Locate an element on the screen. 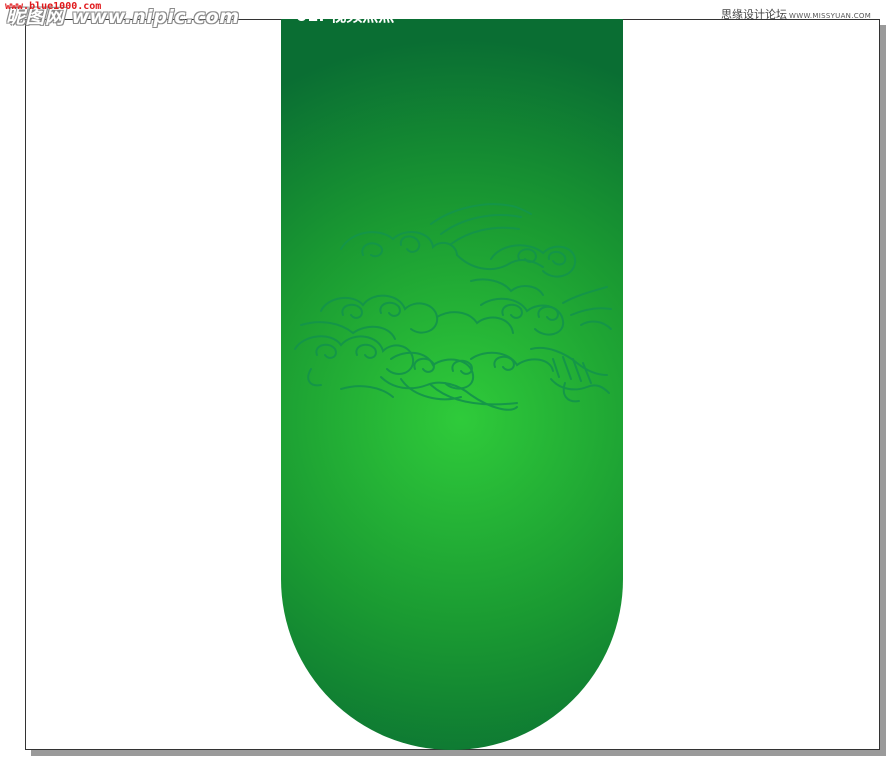  missyuan-watermark-site: WWW.MISSYUAN.COM is located at coordinates (830, 16).